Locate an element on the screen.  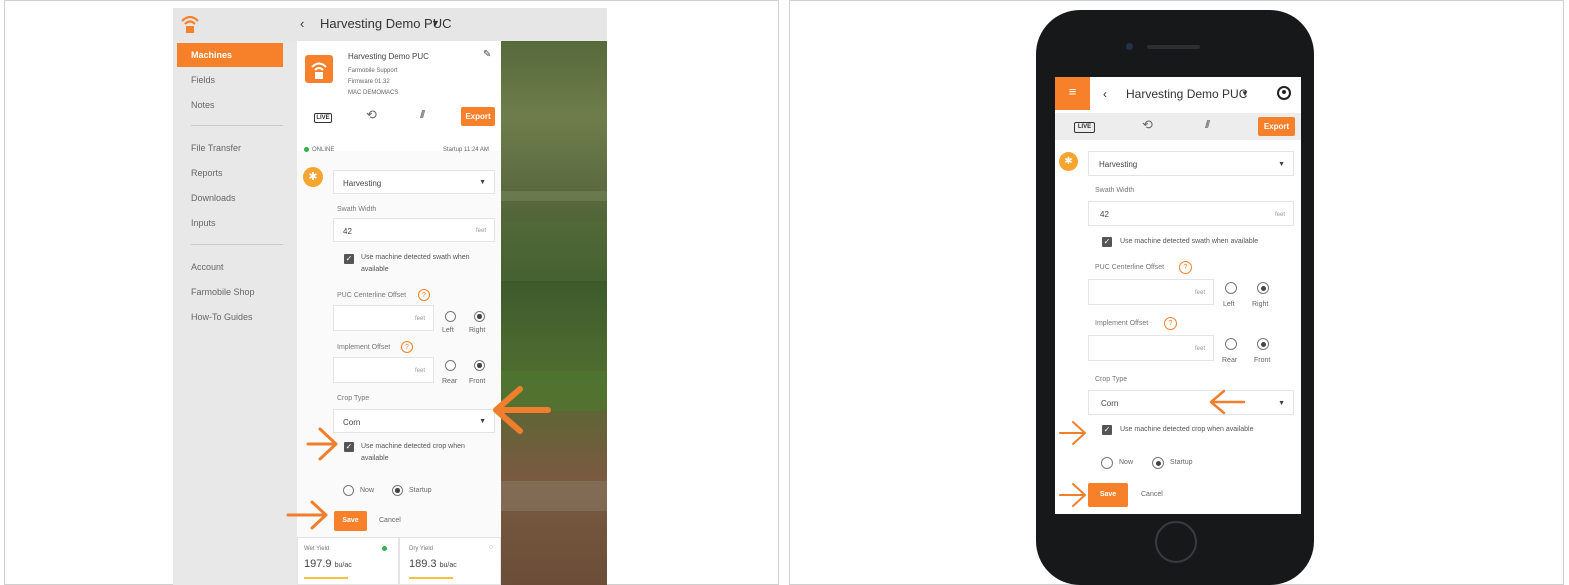
online-status: ONLINE is located at coordinates (319, 150).